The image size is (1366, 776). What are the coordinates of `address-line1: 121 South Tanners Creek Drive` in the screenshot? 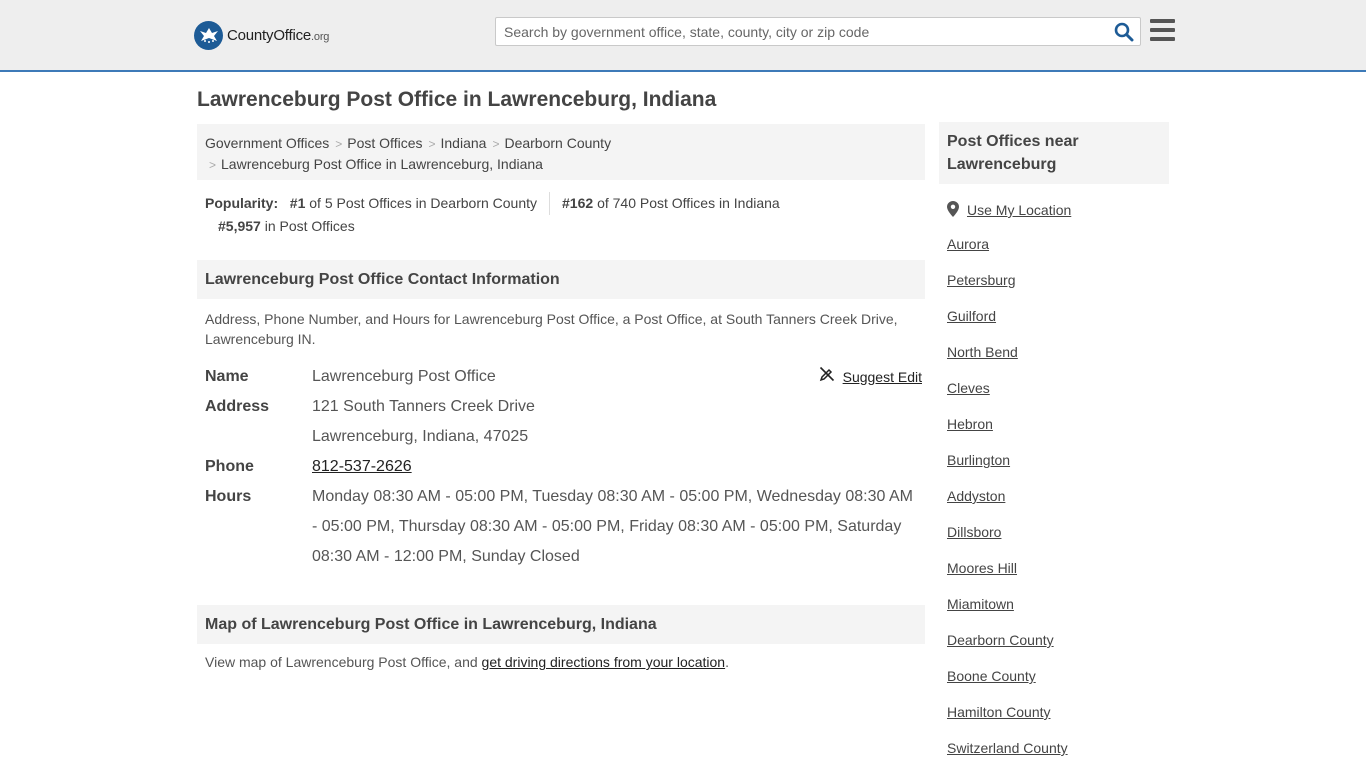 It's located at (423, 406).